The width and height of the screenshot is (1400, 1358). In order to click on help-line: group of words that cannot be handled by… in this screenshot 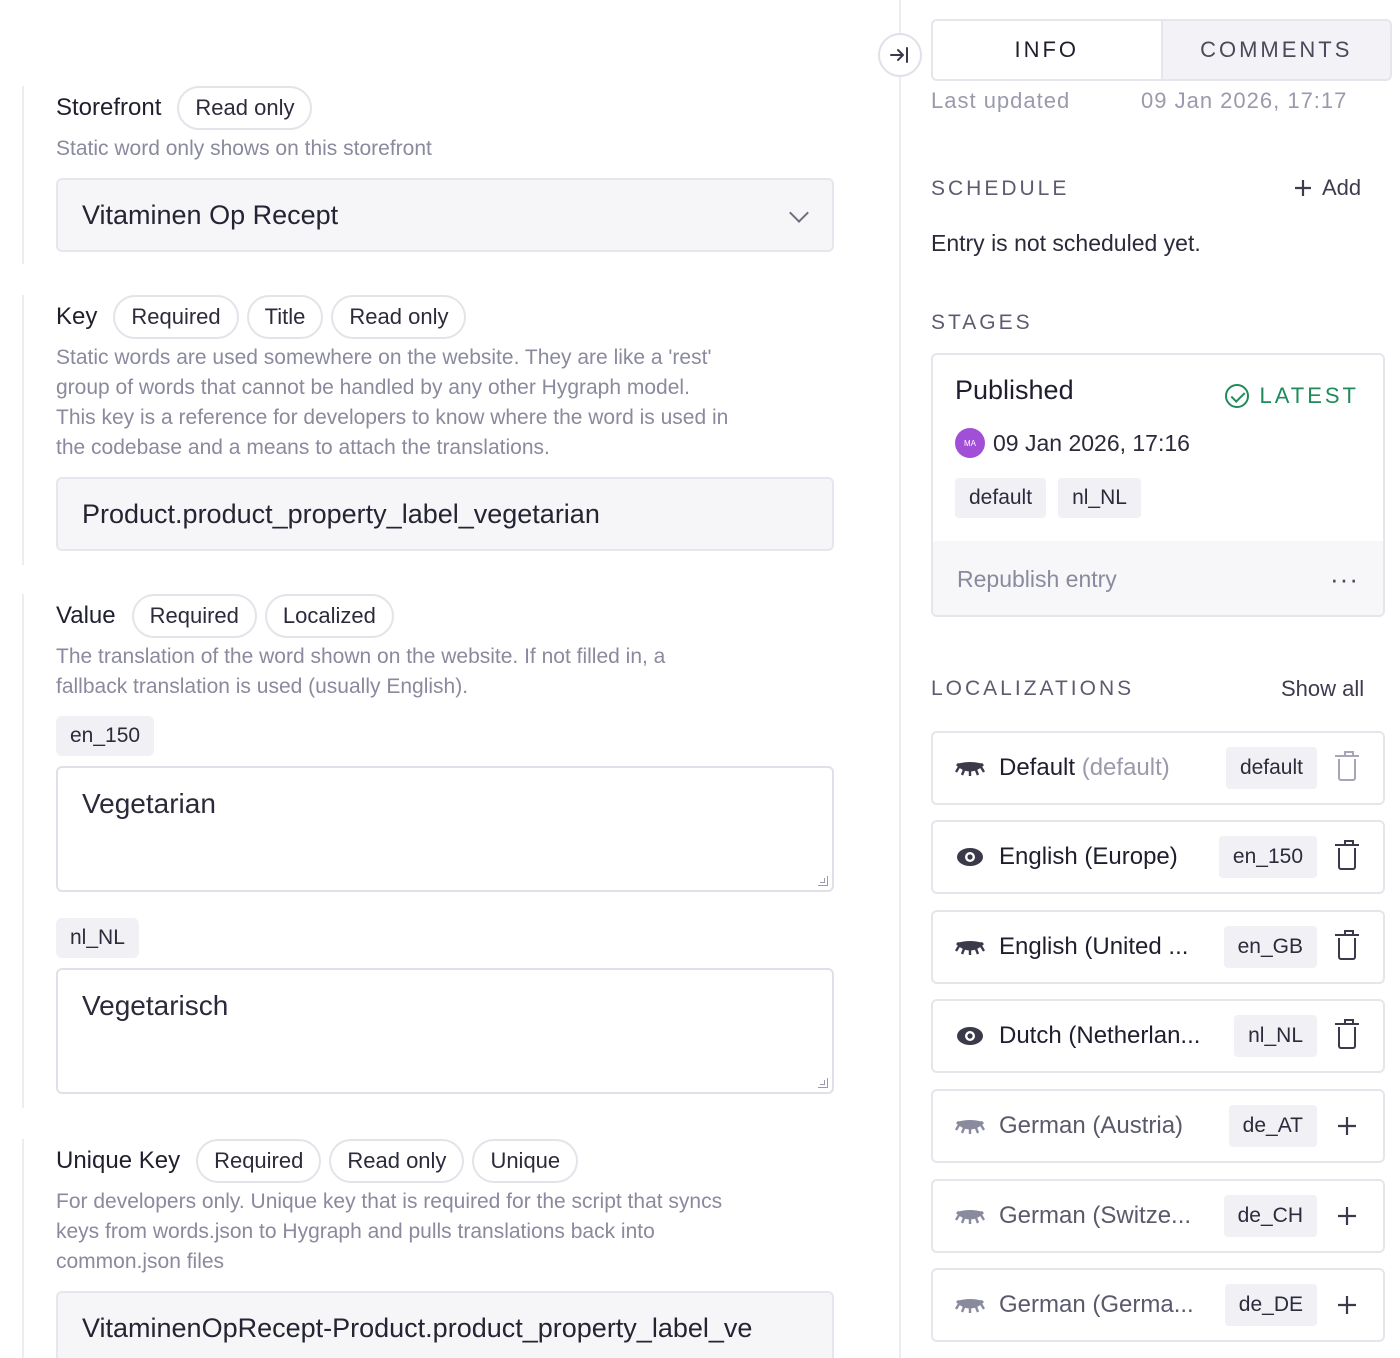, I will do `click(373, 387)`.